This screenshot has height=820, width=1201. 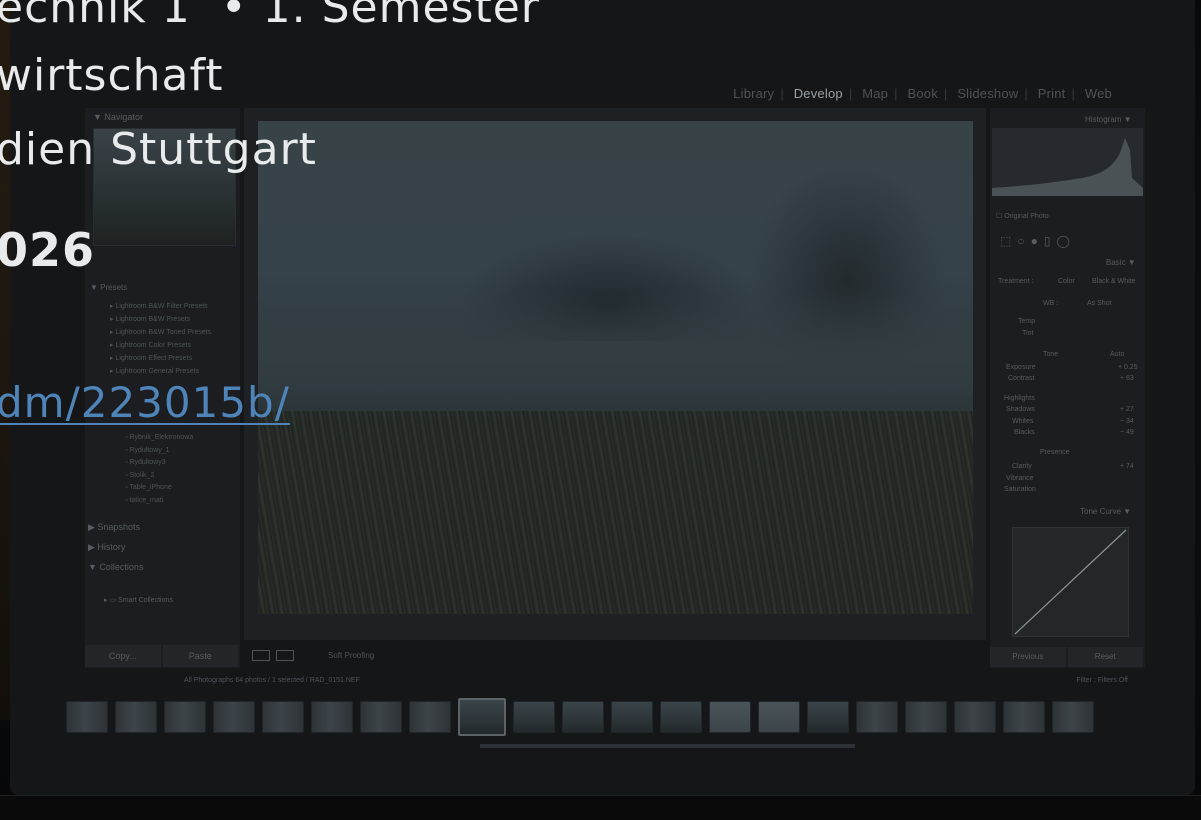 I want to click on course-link: dm/223015b/, so click(x=145, y=402).